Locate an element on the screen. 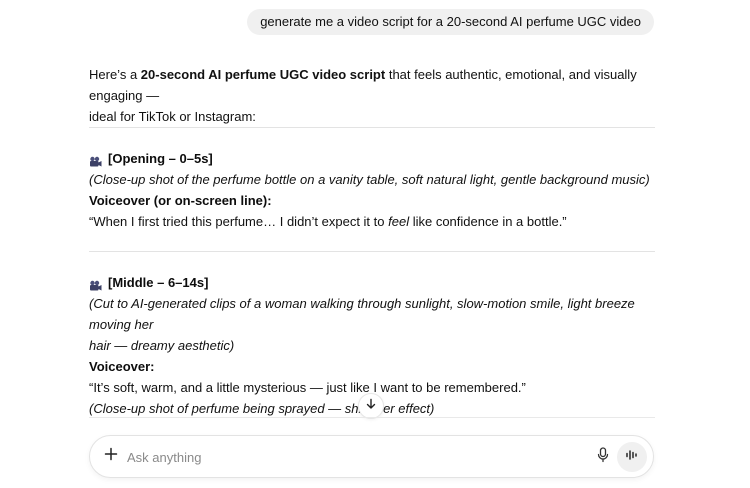 The height and width of the screenshot is (488, 750). arrow-down-icon is located at coordinates (371, 406).